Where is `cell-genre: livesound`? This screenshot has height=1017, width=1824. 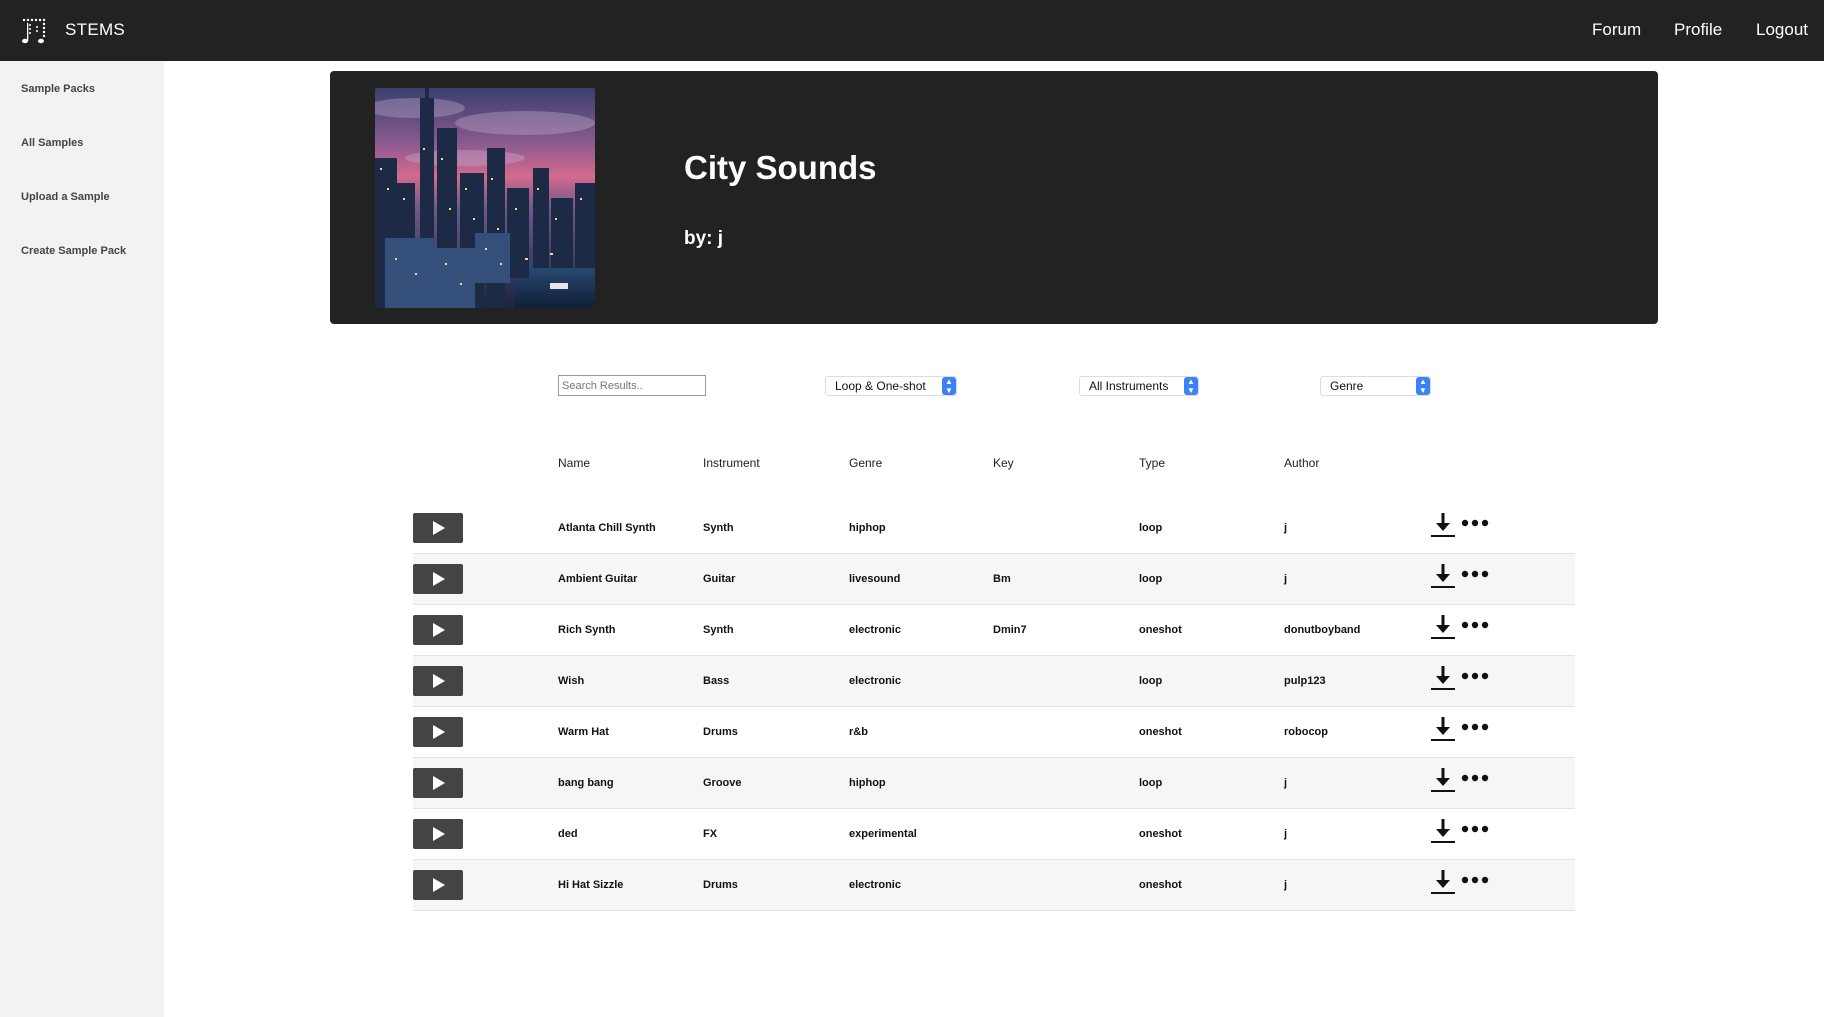
cell-genre: livesound is located at coordinates (875, 579).